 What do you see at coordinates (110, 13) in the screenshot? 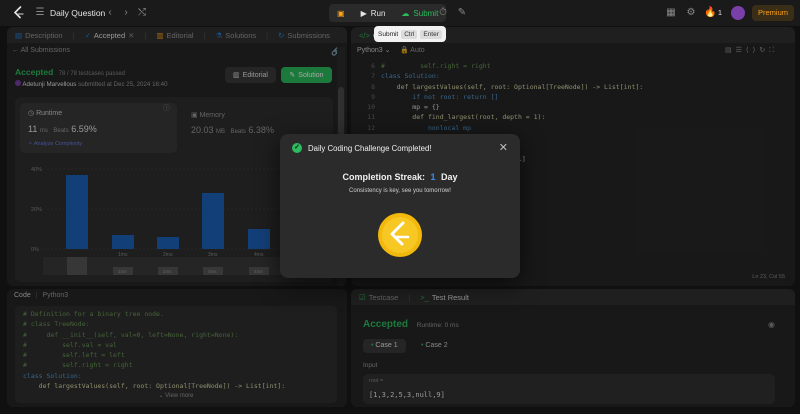
I see `chevron-left-icon: ‹` at bounding box center [110, 13].